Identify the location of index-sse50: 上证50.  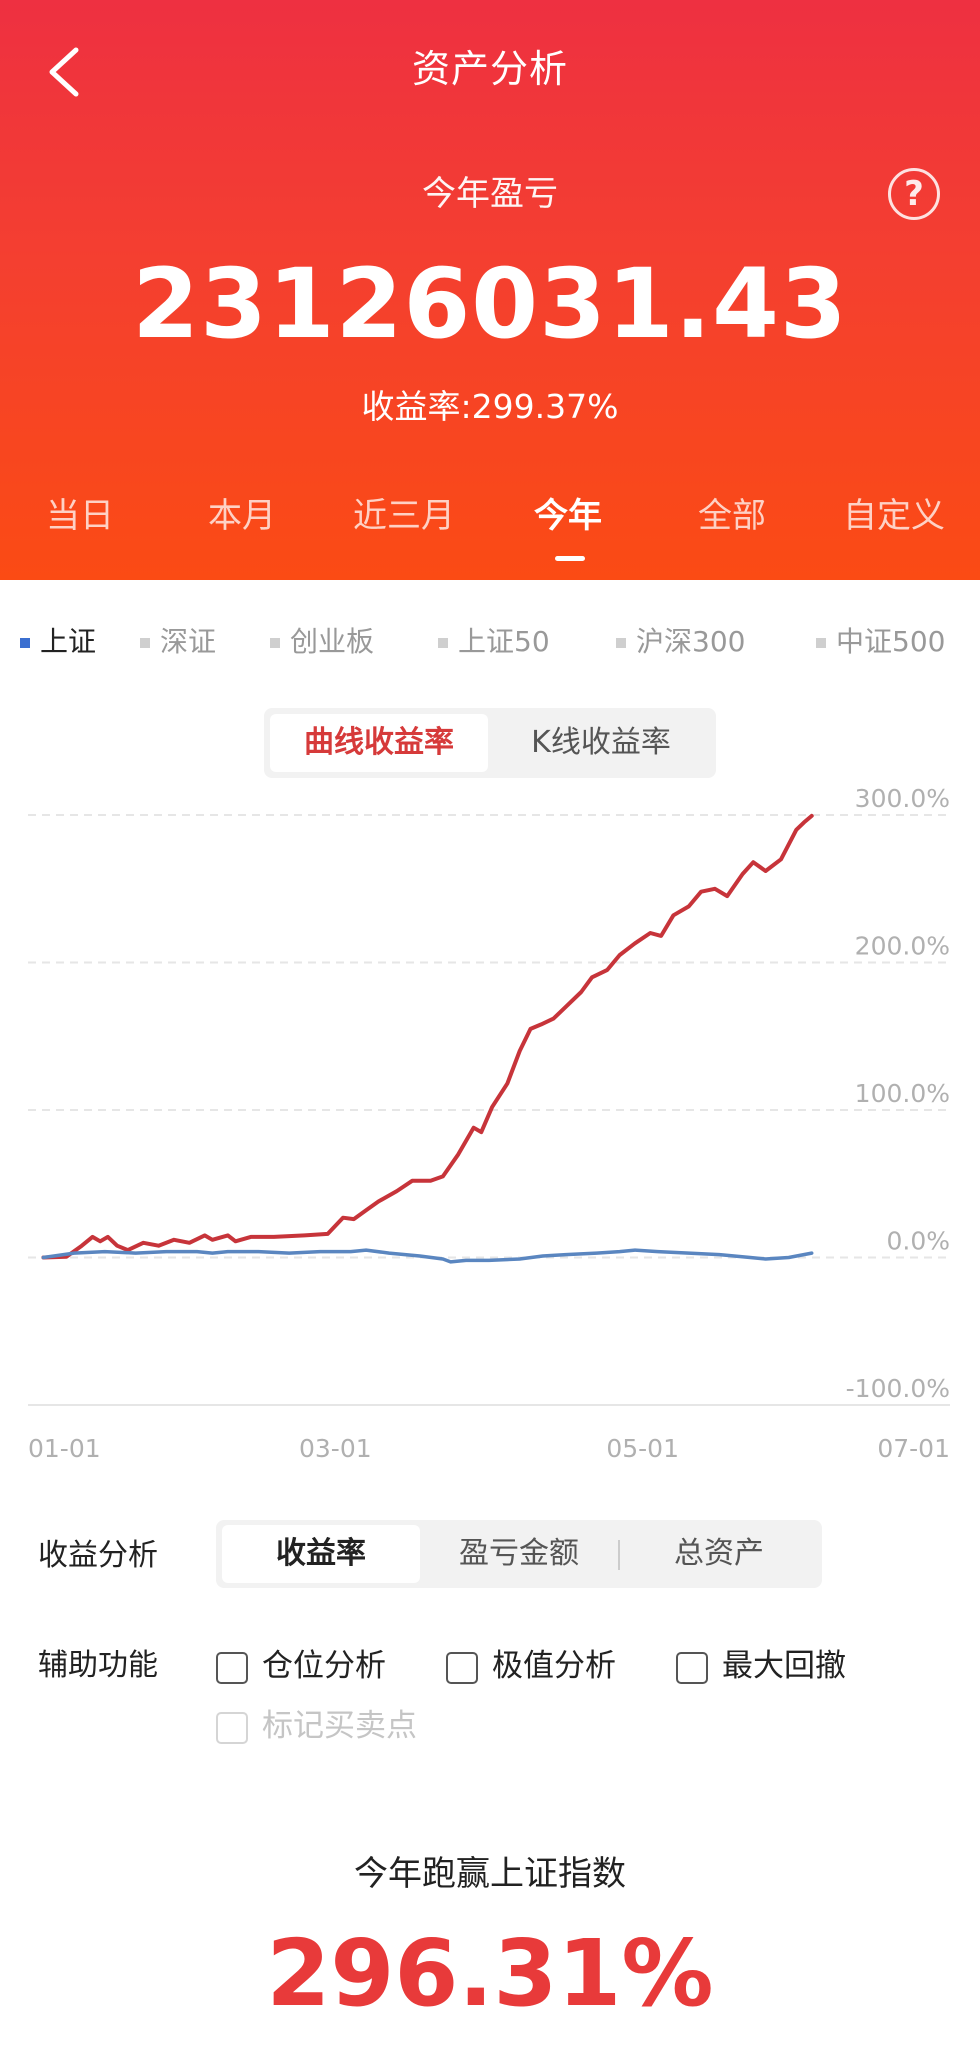
(494, 640).